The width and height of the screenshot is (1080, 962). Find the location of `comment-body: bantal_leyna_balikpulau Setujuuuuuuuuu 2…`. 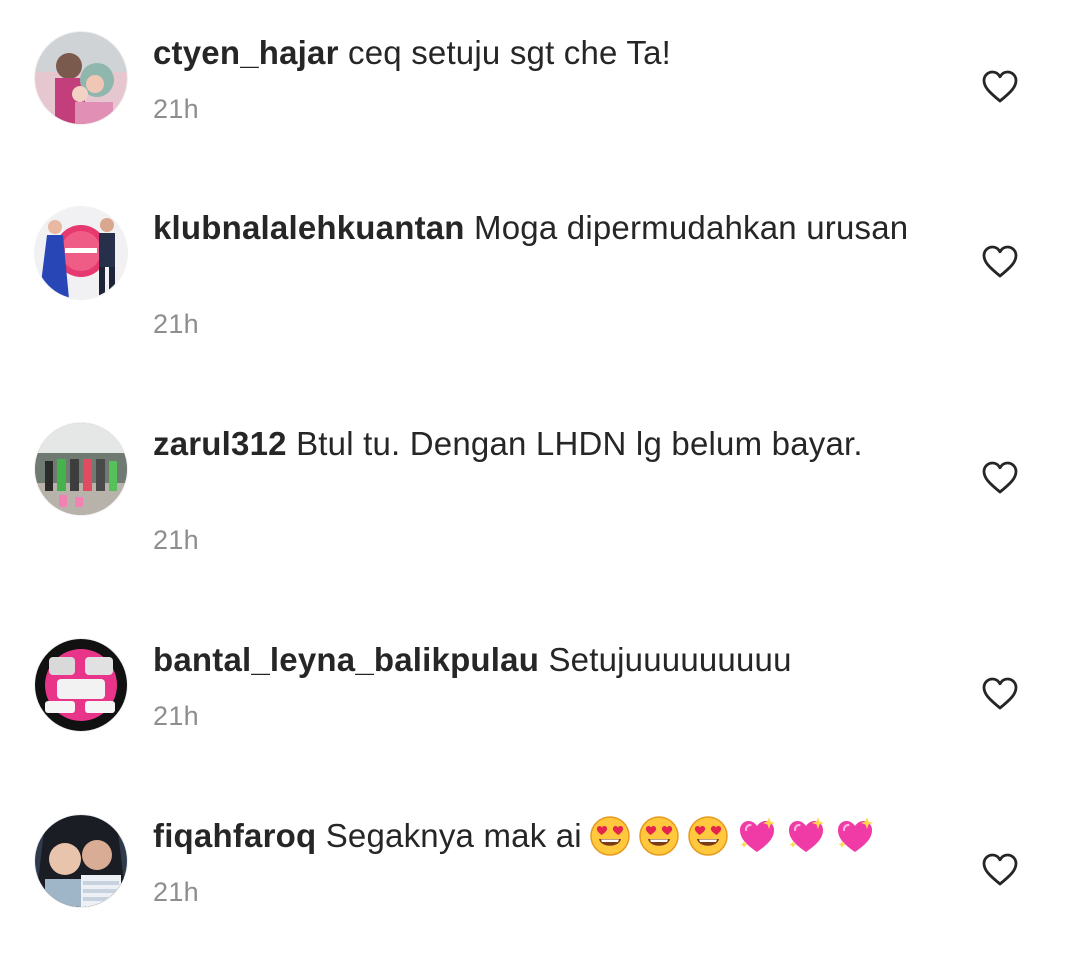

comment-body: bantal_leyna_balikpulau Setujuuuuuuuuu 2… is located at coordinates (538, 685).